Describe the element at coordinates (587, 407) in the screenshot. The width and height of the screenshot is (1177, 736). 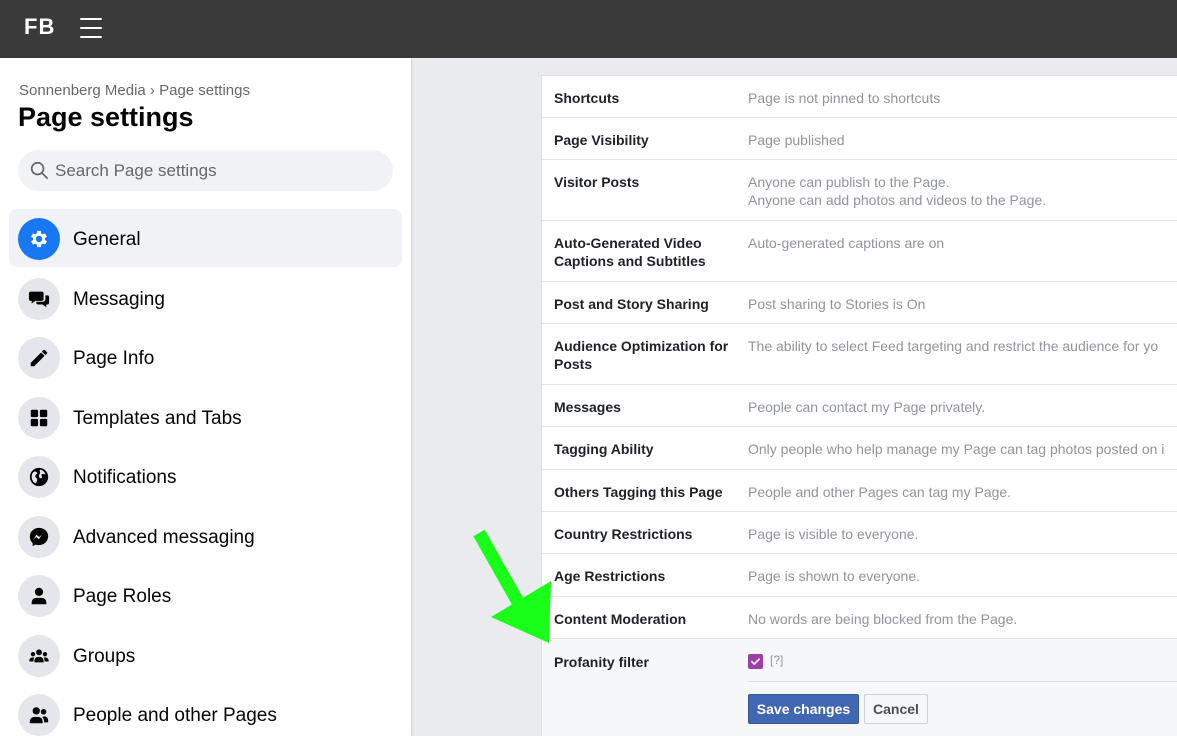
I see `setting-label: Messages` at that location.